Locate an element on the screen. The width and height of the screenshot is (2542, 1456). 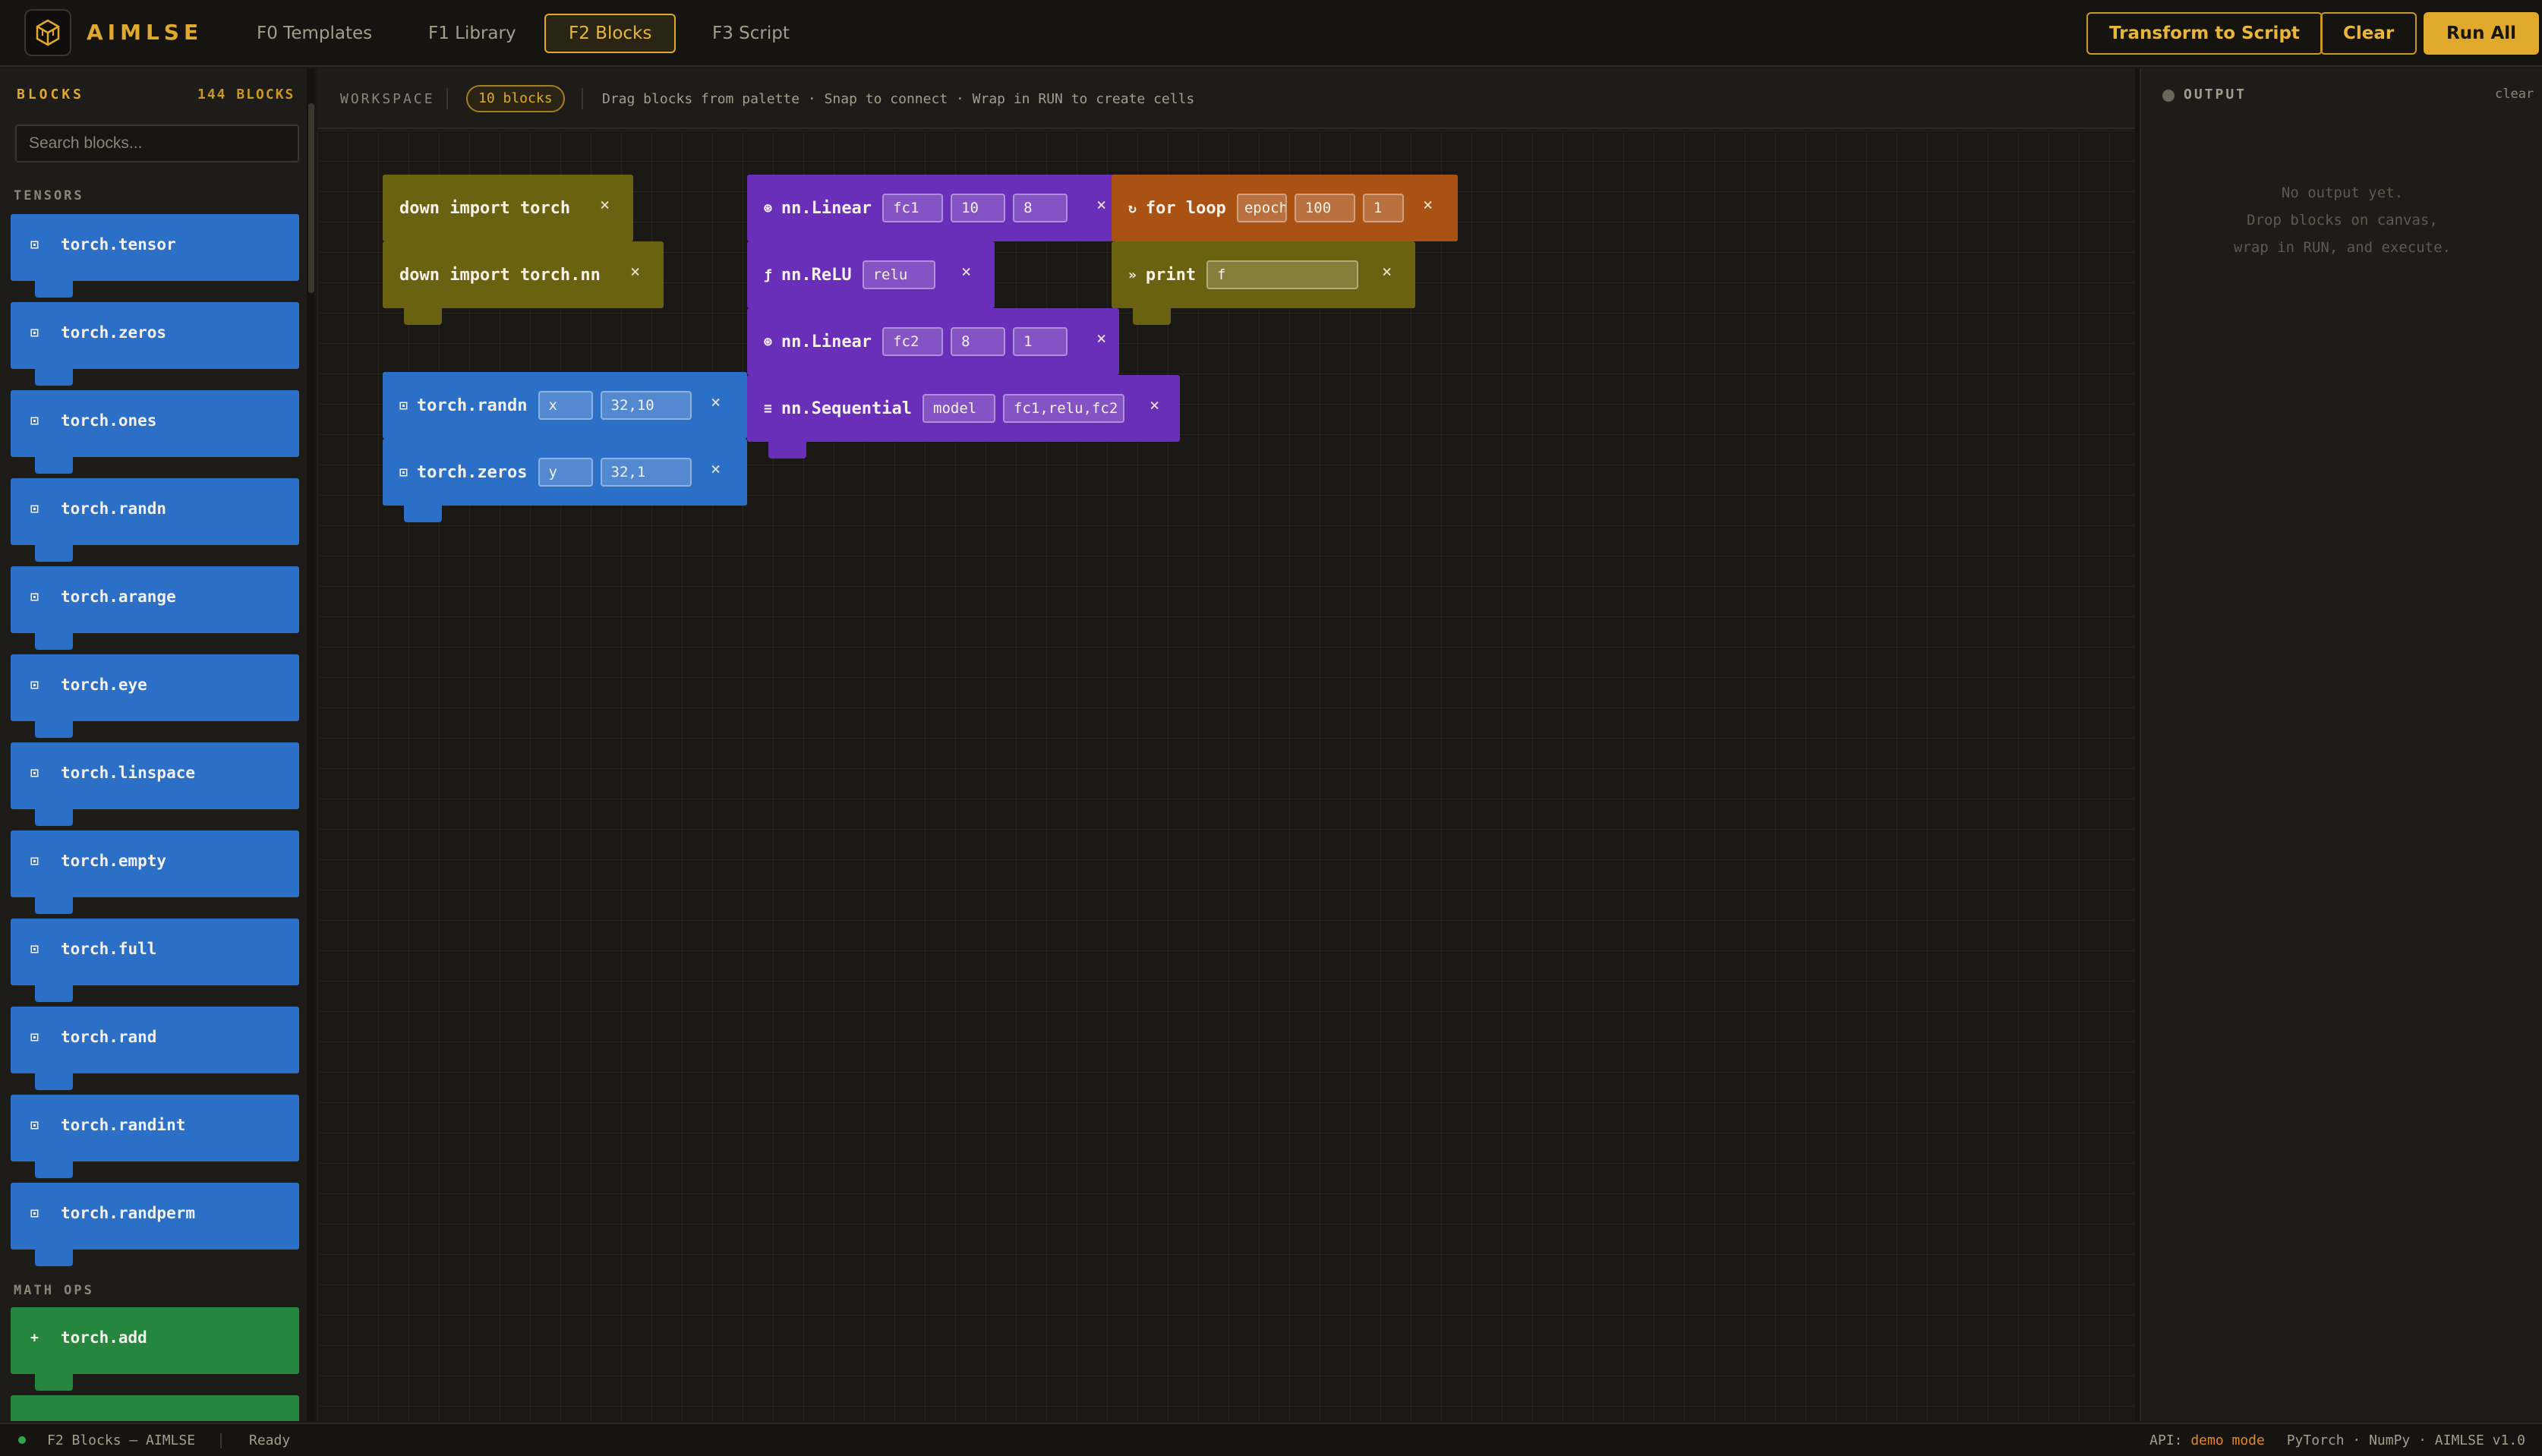
logo-cube-icon is located at coordinates (48, 32).